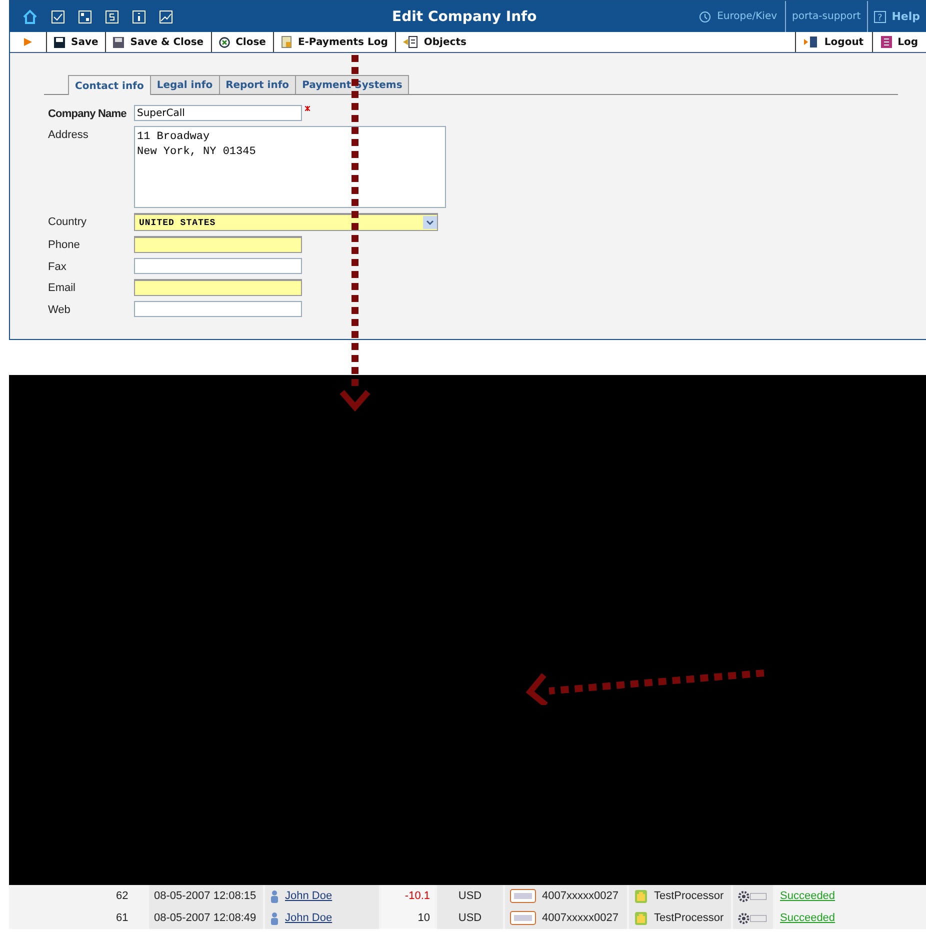 The image size is (926, 943). What do you see at coordinates (60, 309) in the screenshot?
I see `field-label: Web` at bounding box center [60, 309].